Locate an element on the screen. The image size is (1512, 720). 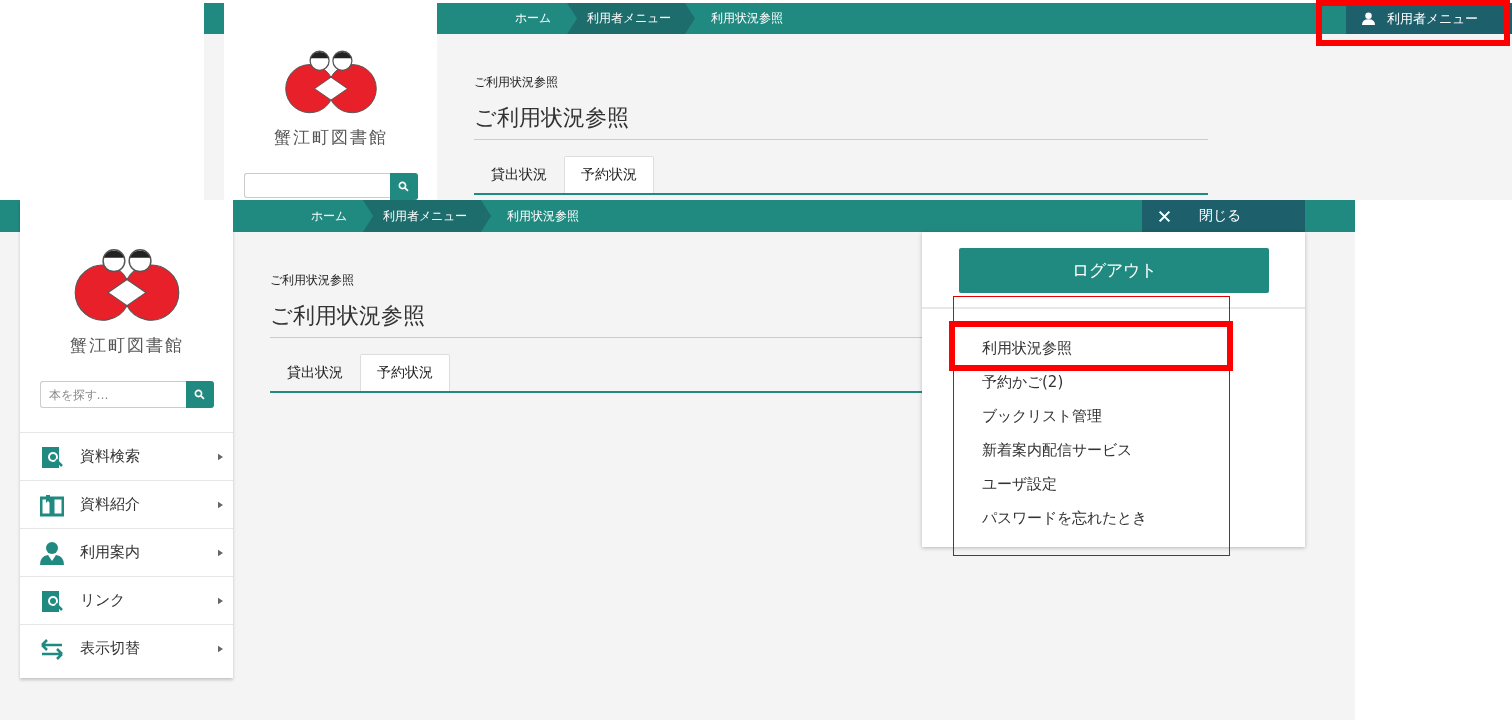
close-icon is located at coordinates (1164, 216).